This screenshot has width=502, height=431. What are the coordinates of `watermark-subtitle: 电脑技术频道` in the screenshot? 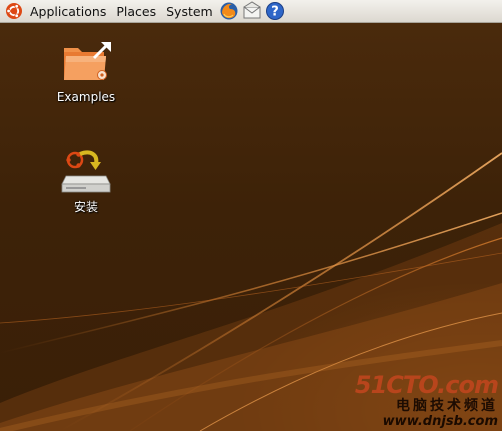 It's located at (447, 406).